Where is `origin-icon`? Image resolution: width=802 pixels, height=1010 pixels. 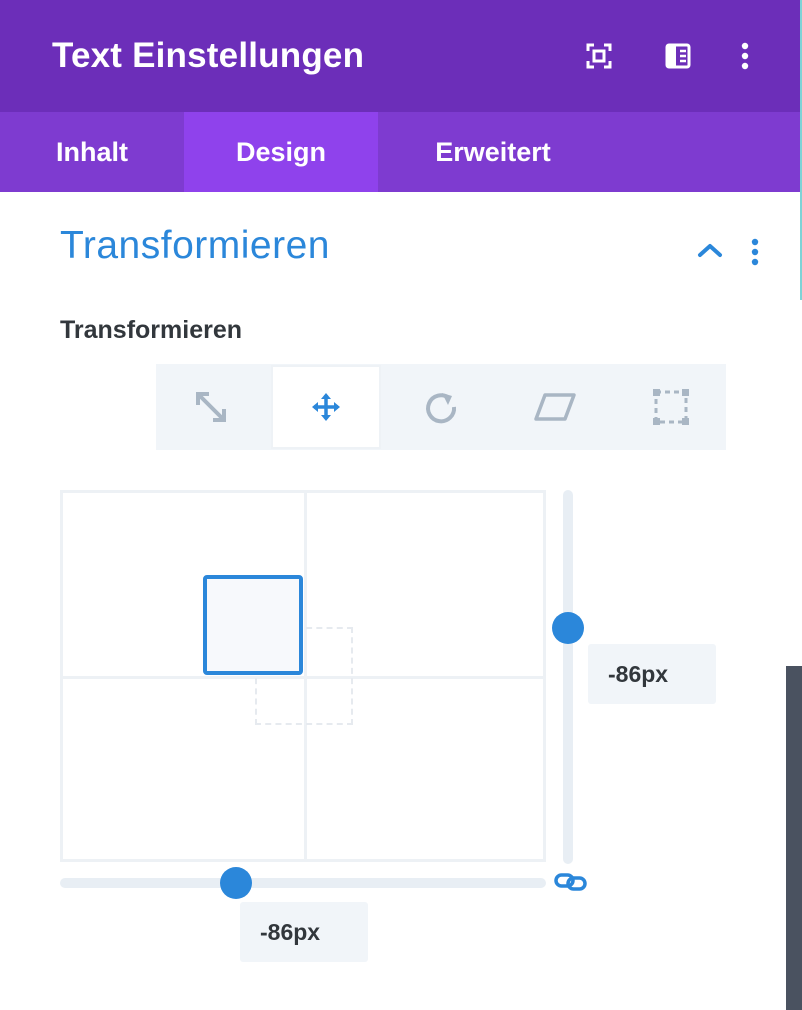 origin-icon is located at coordinates (671, 407).